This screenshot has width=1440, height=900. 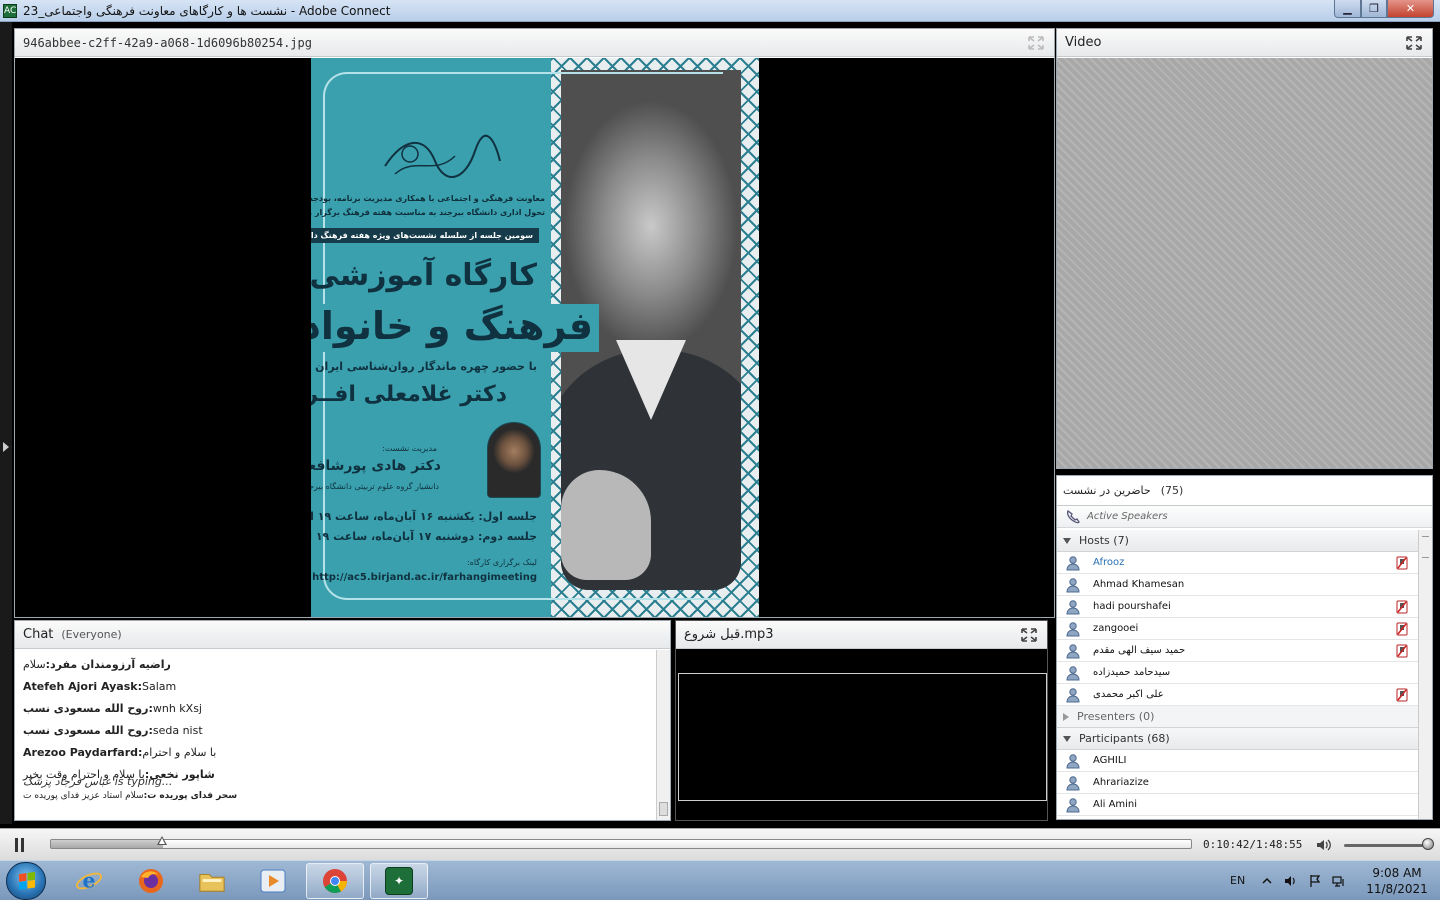 I want to click on windows-logo-icon, so click(x=27, y=881).